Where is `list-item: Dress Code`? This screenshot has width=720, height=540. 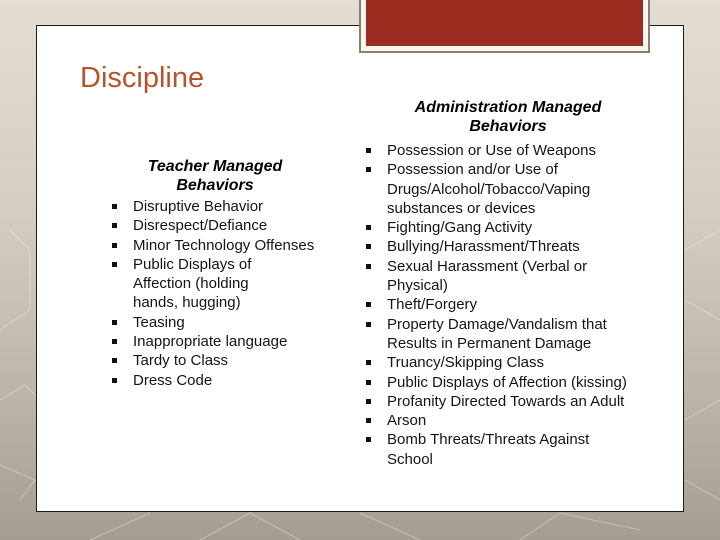 list-item: Dress Code is located at coordinates (215, 380).